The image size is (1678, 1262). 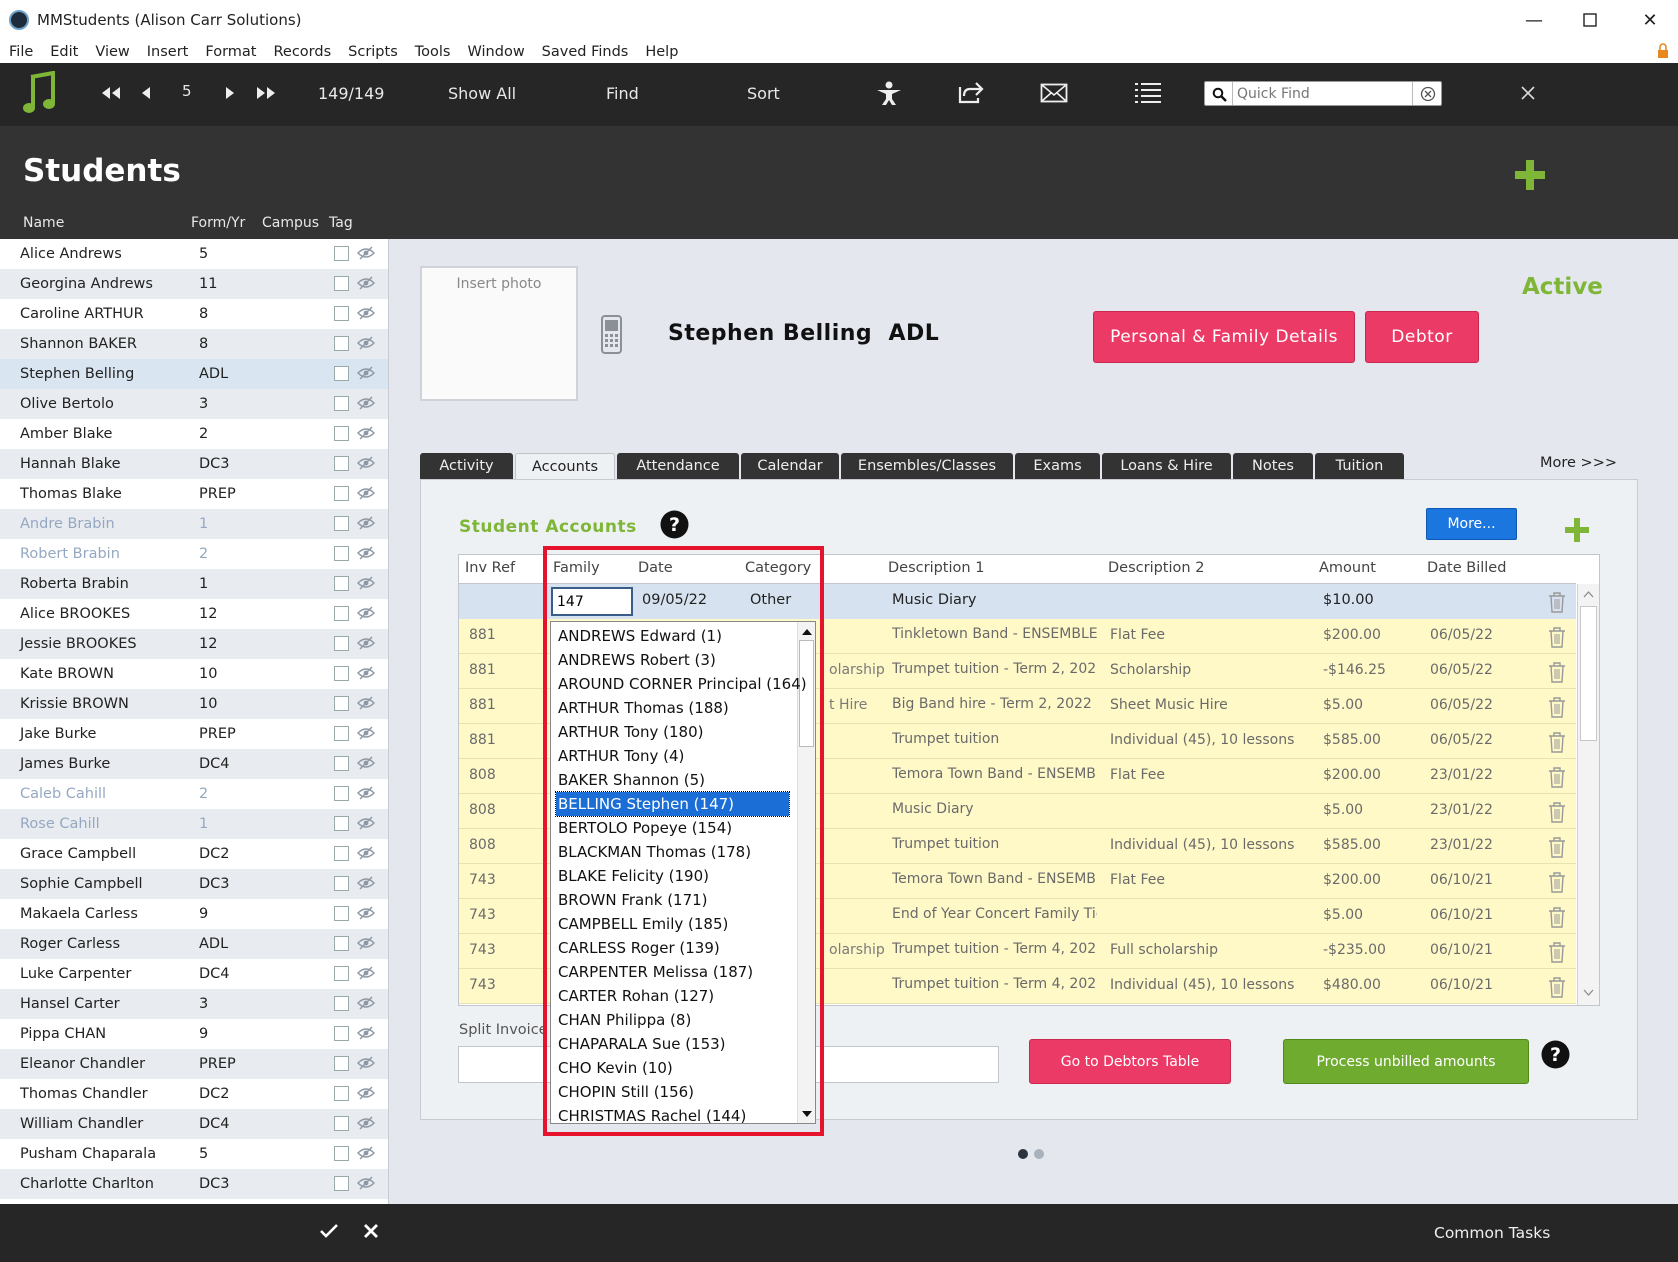 What do you see at coordinates (194, 794) in the screenshot?
I see `student-row: Caleb Cahill 2` at bounding box center [194, 794].